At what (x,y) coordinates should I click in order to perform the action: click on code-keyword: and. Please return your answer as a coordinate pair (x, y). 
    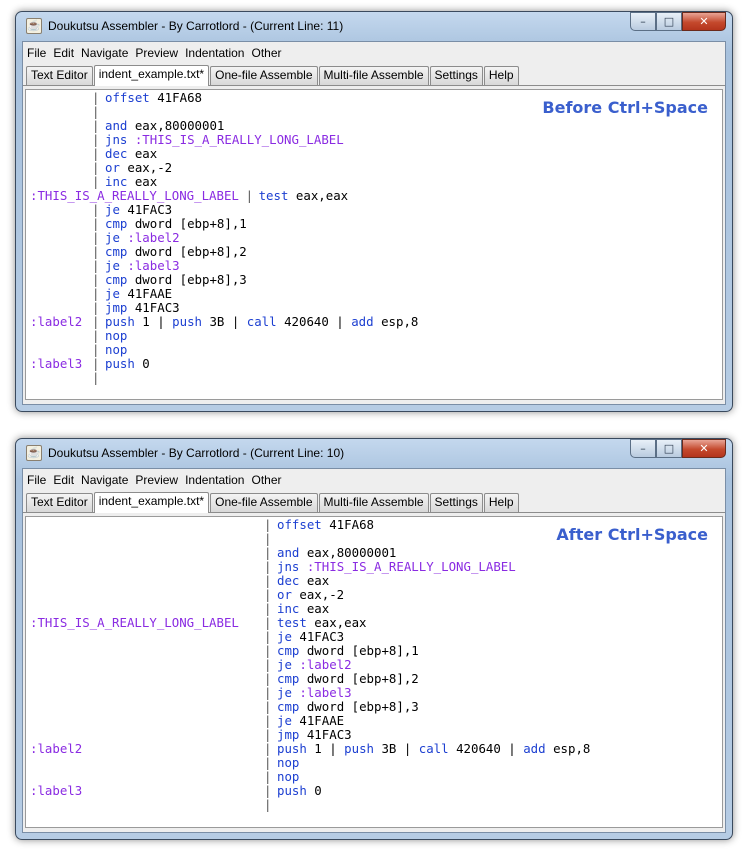
    Looking at the image, I should click on (116, 125).